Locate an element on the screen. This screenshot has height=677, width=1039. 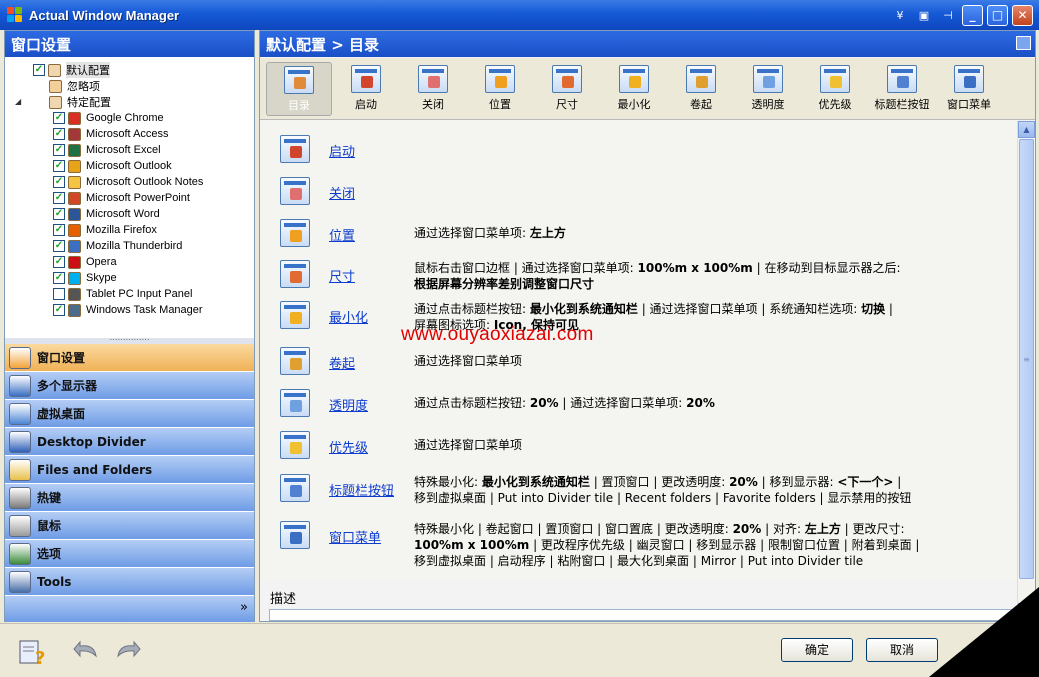
settings-link: 关闭 is located at coordinates (342, 192).